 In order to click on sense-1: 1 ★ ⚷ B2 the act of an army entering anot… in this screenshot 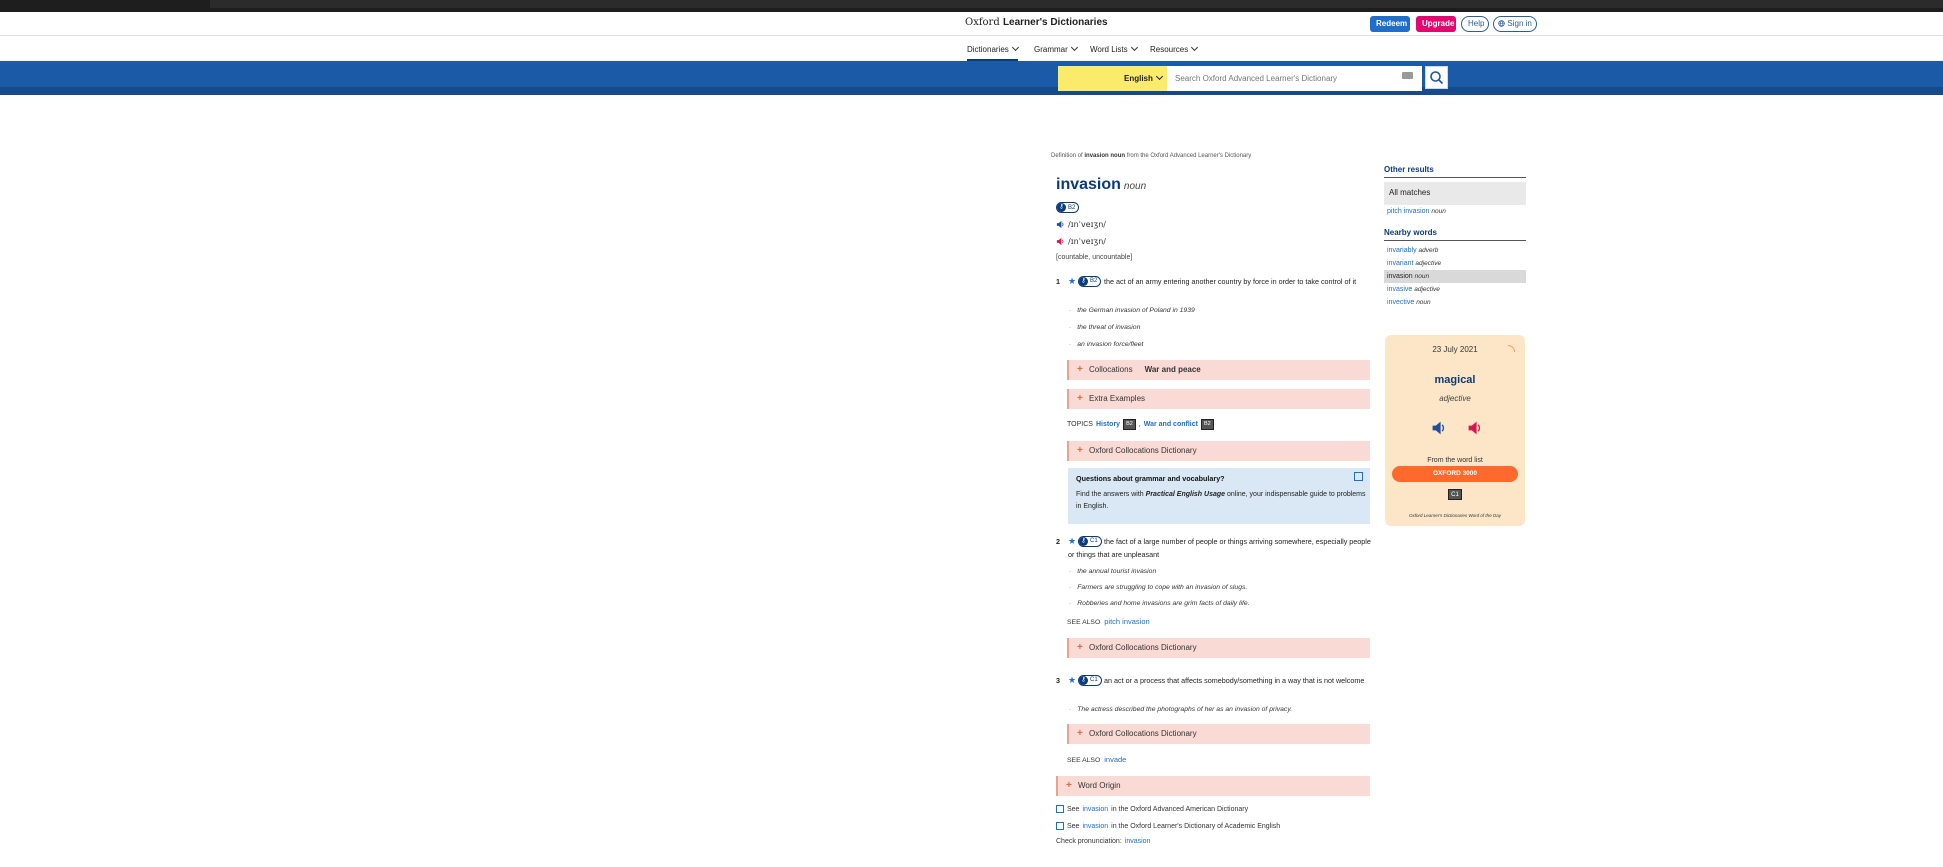, I will do `click(1213, 288)`.